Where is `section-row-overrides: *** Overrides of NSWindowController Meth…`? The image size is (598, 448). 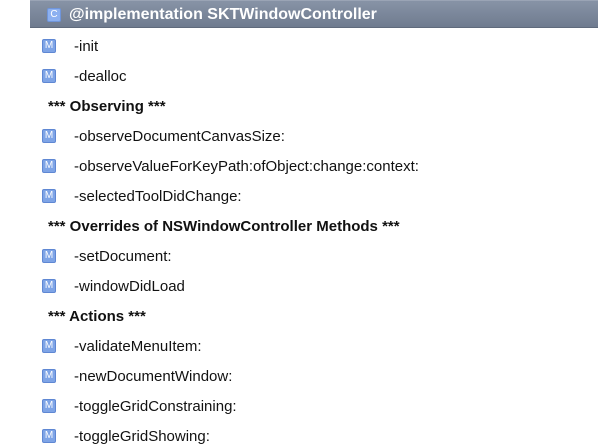
section-row-overrides: *** Overrides of NSWindowController Meth… is located at coordinates (207, 226).